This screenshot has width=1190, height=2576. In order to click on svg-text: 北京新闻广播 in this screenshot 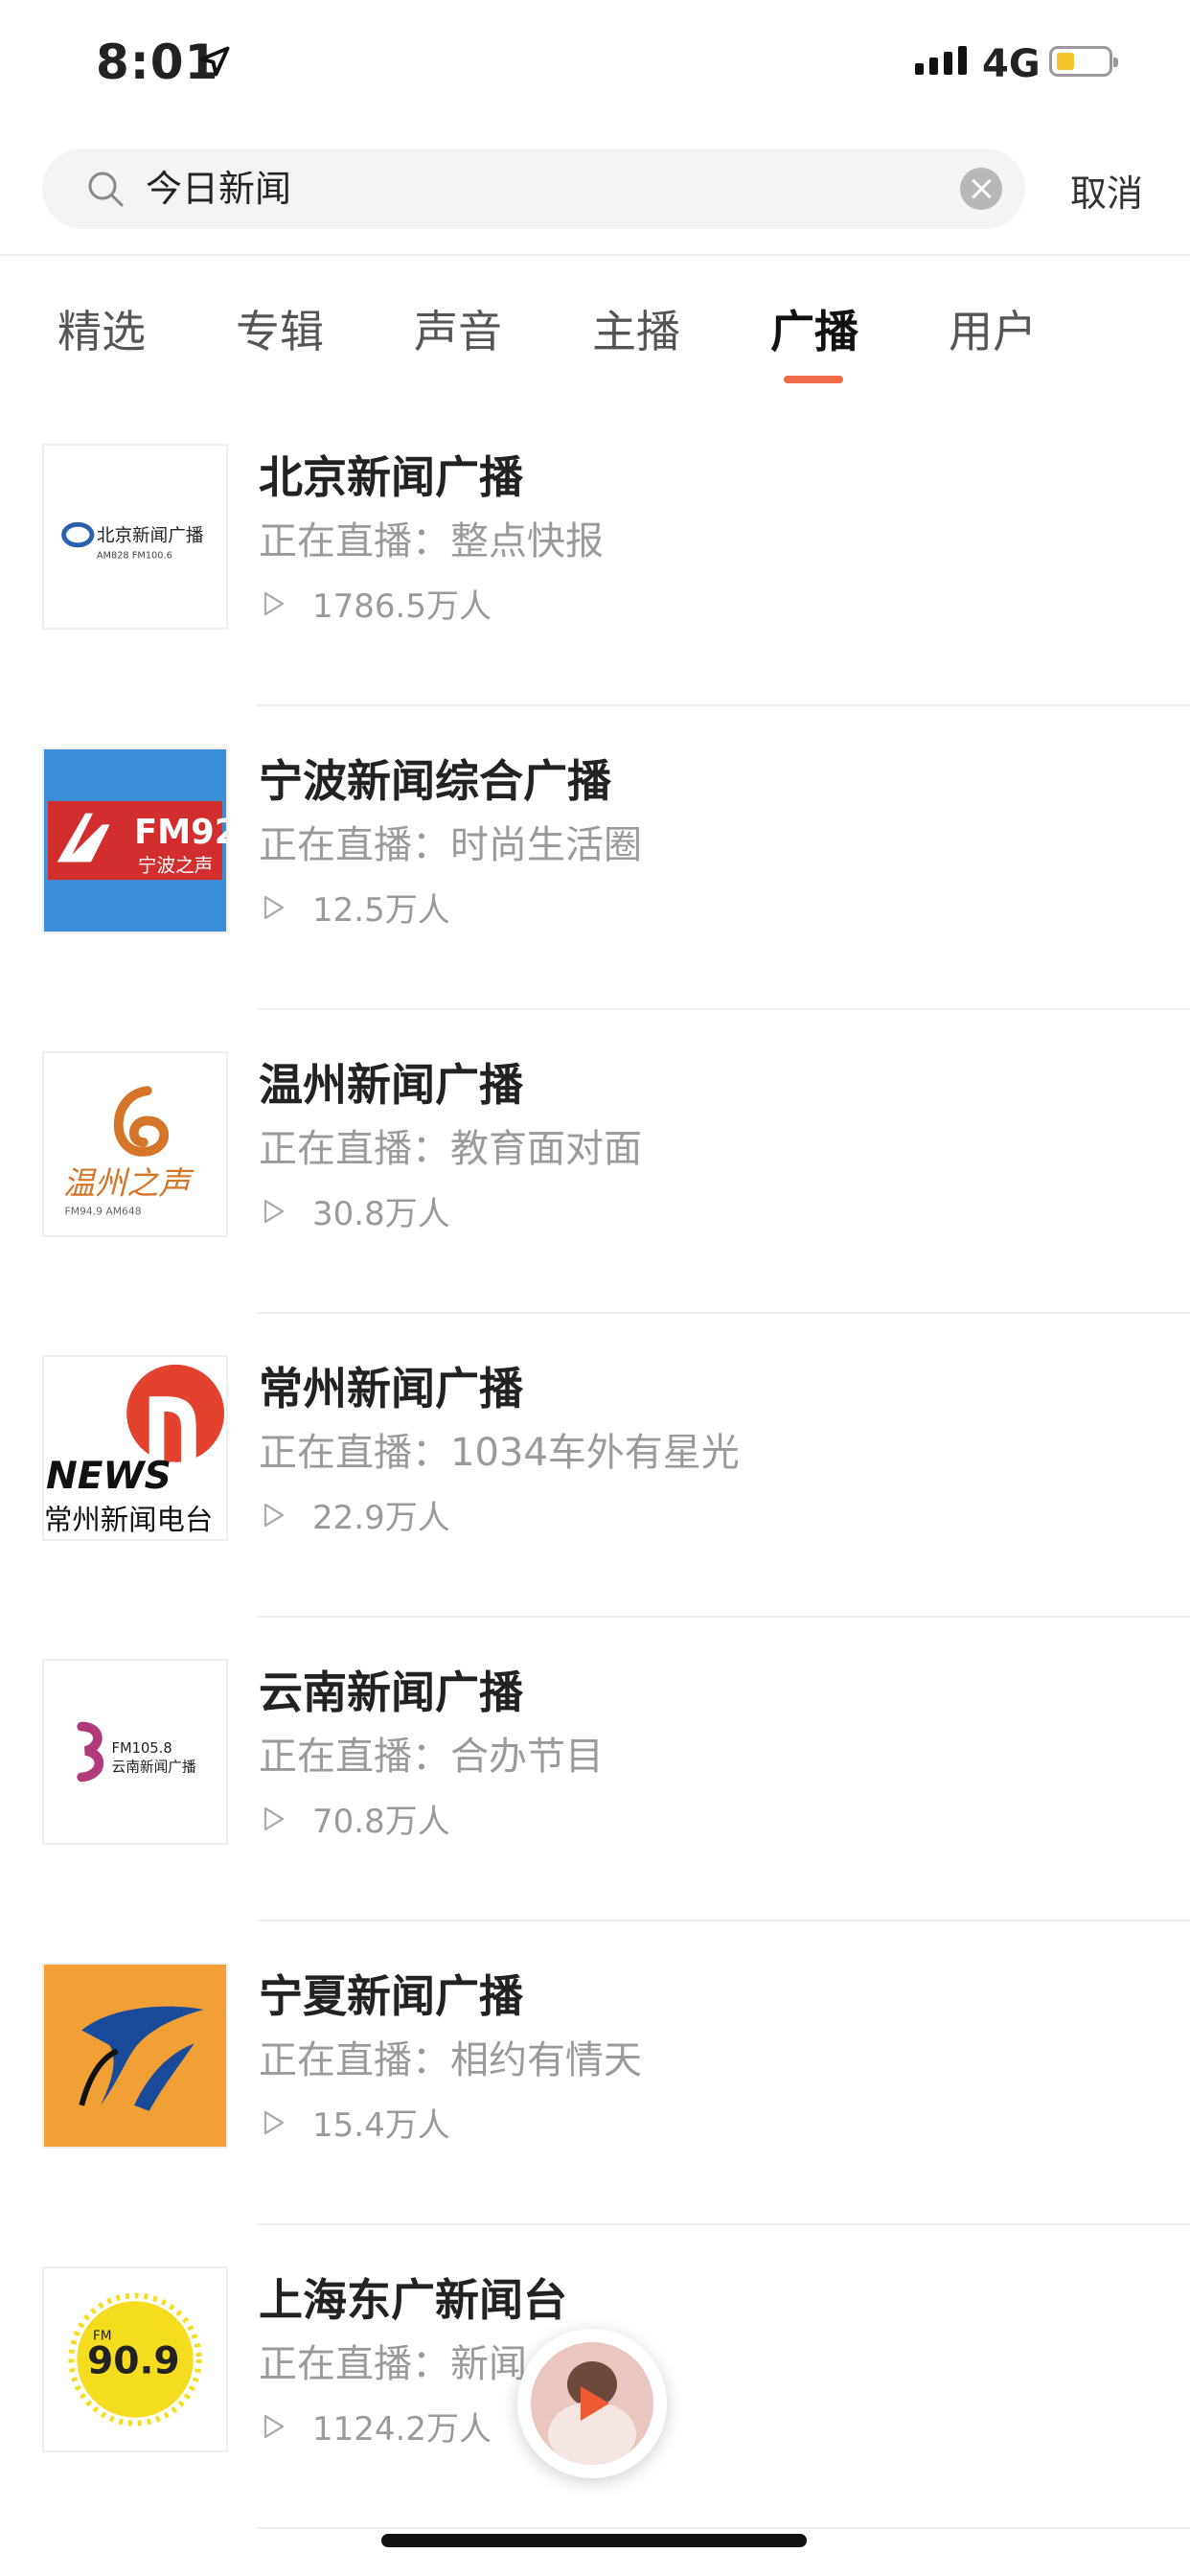, I will do `click(151, 536)`.